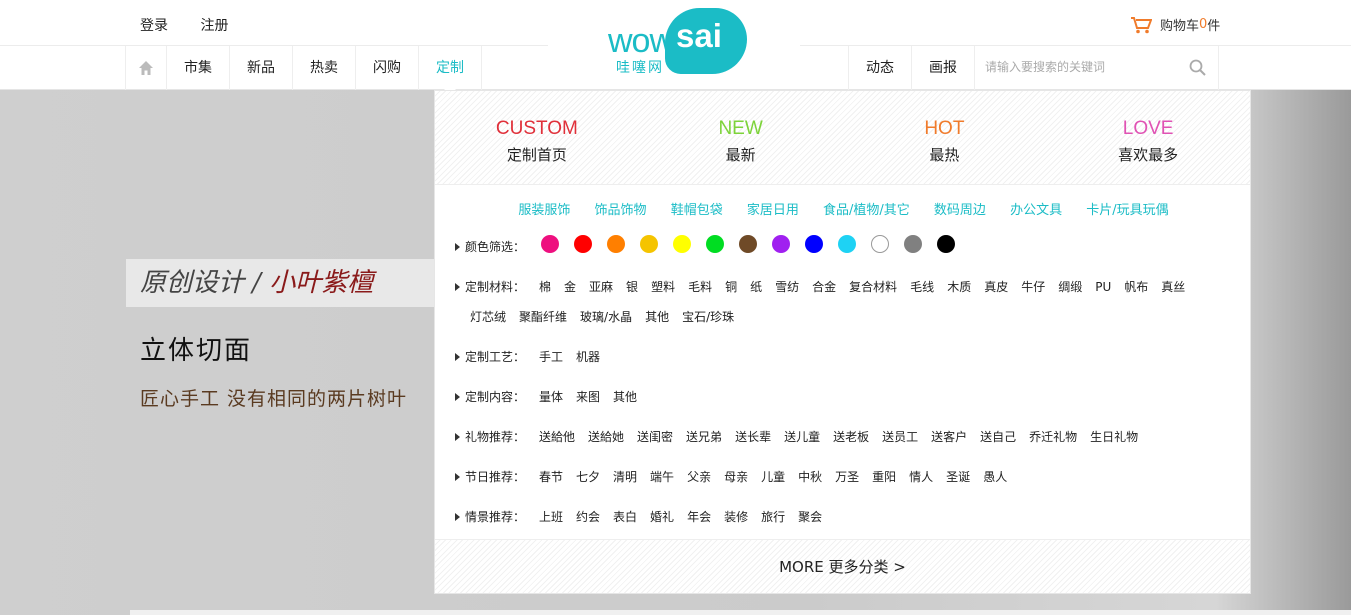  Describe the element at coordinates (1173, 287) in the screenshot. I see `filter-tag: 真丝` at that location.